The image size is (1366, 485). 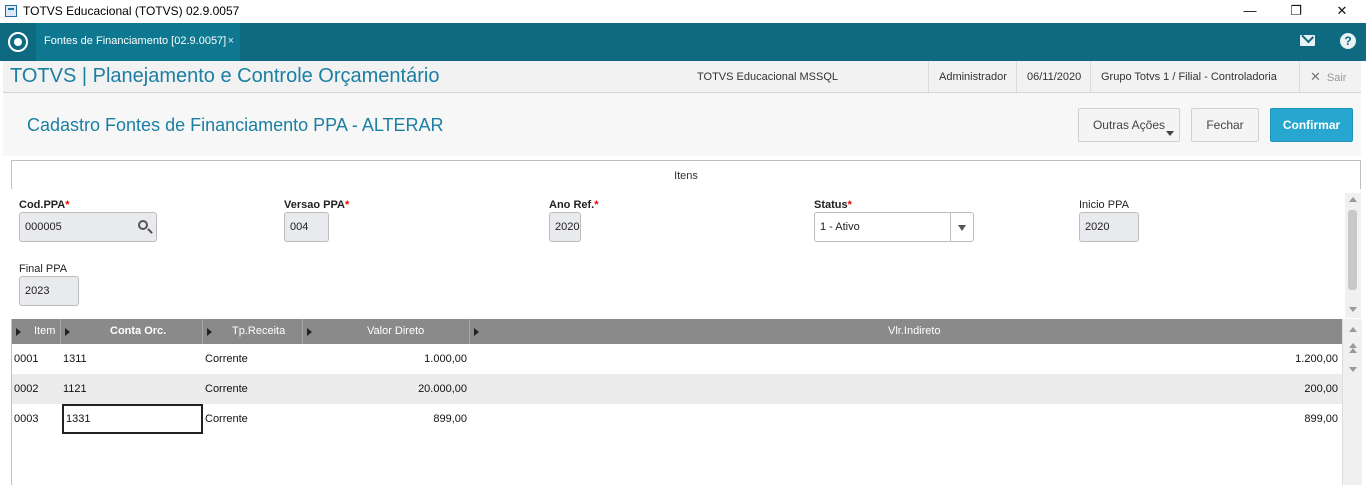 What do you see at coordinates (131, 11) in the screenshot?
I see `window-title: TOTVS Educacional (TOTVS) 02.9.0057` at bounding box center [131, 11].